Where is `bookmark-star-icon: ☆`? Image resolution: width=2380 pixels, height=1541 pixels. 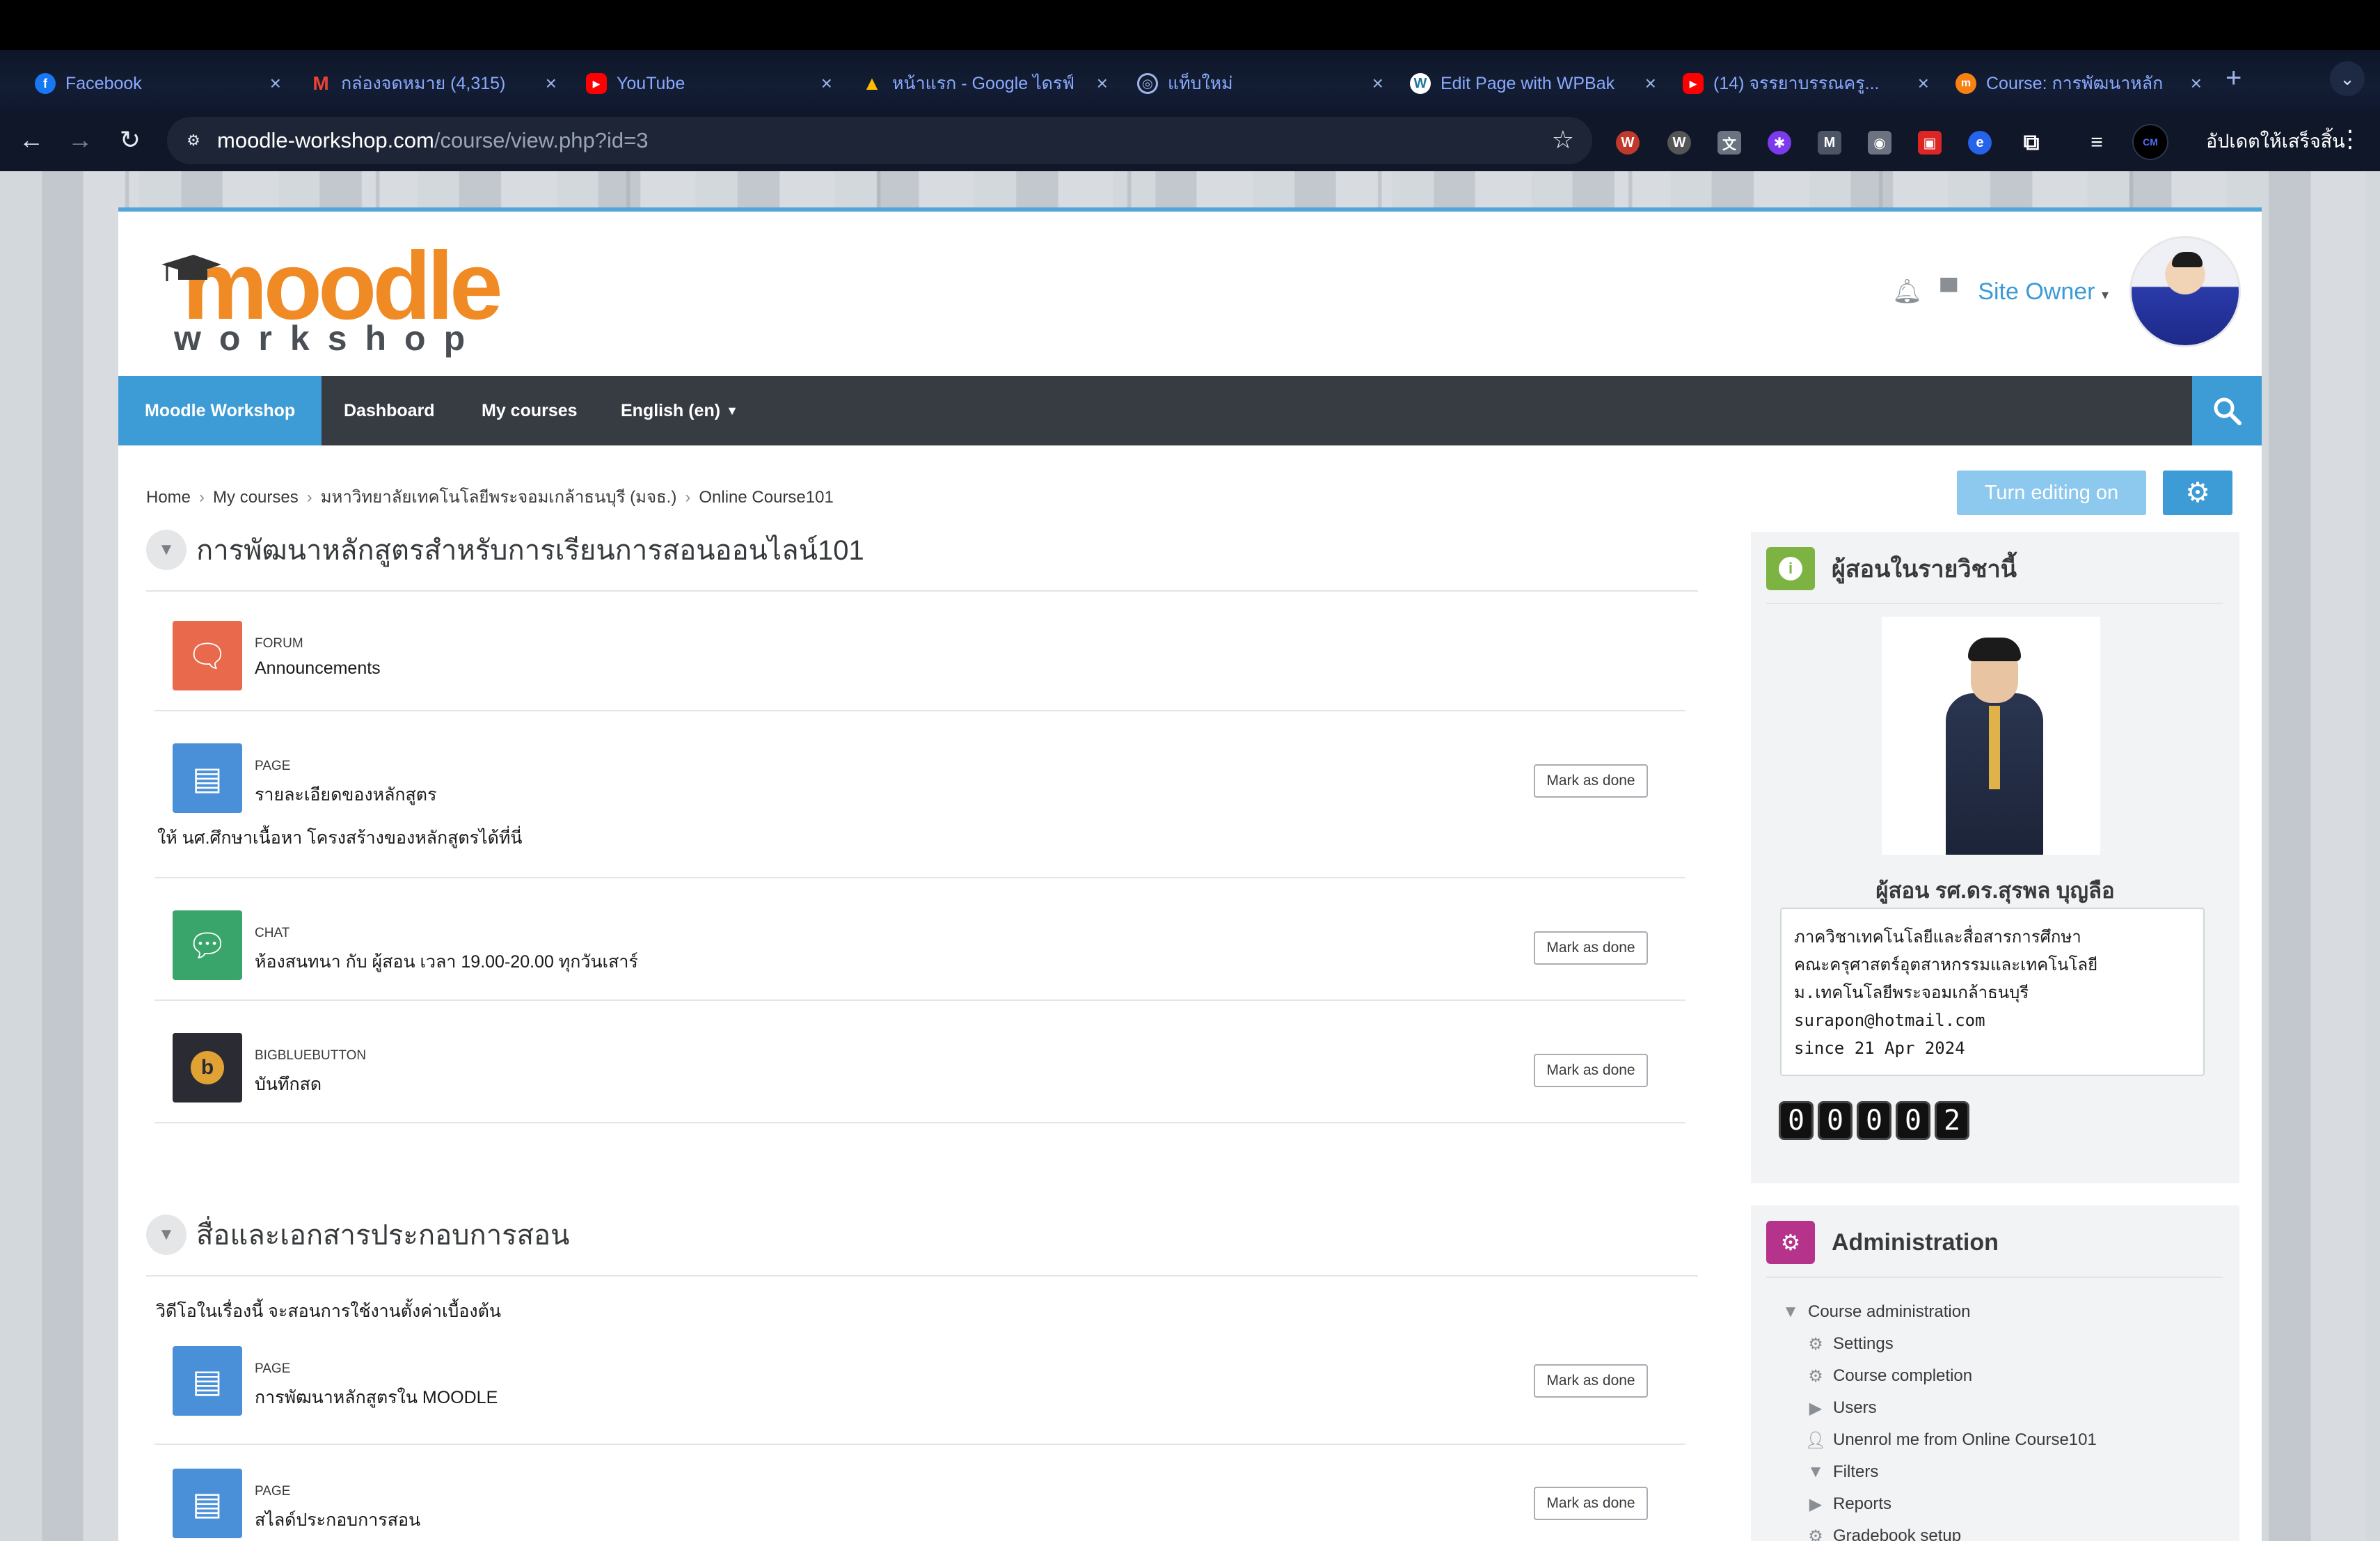
bookmark-star-icon: ☆ is located at coordinates (1563, 140).